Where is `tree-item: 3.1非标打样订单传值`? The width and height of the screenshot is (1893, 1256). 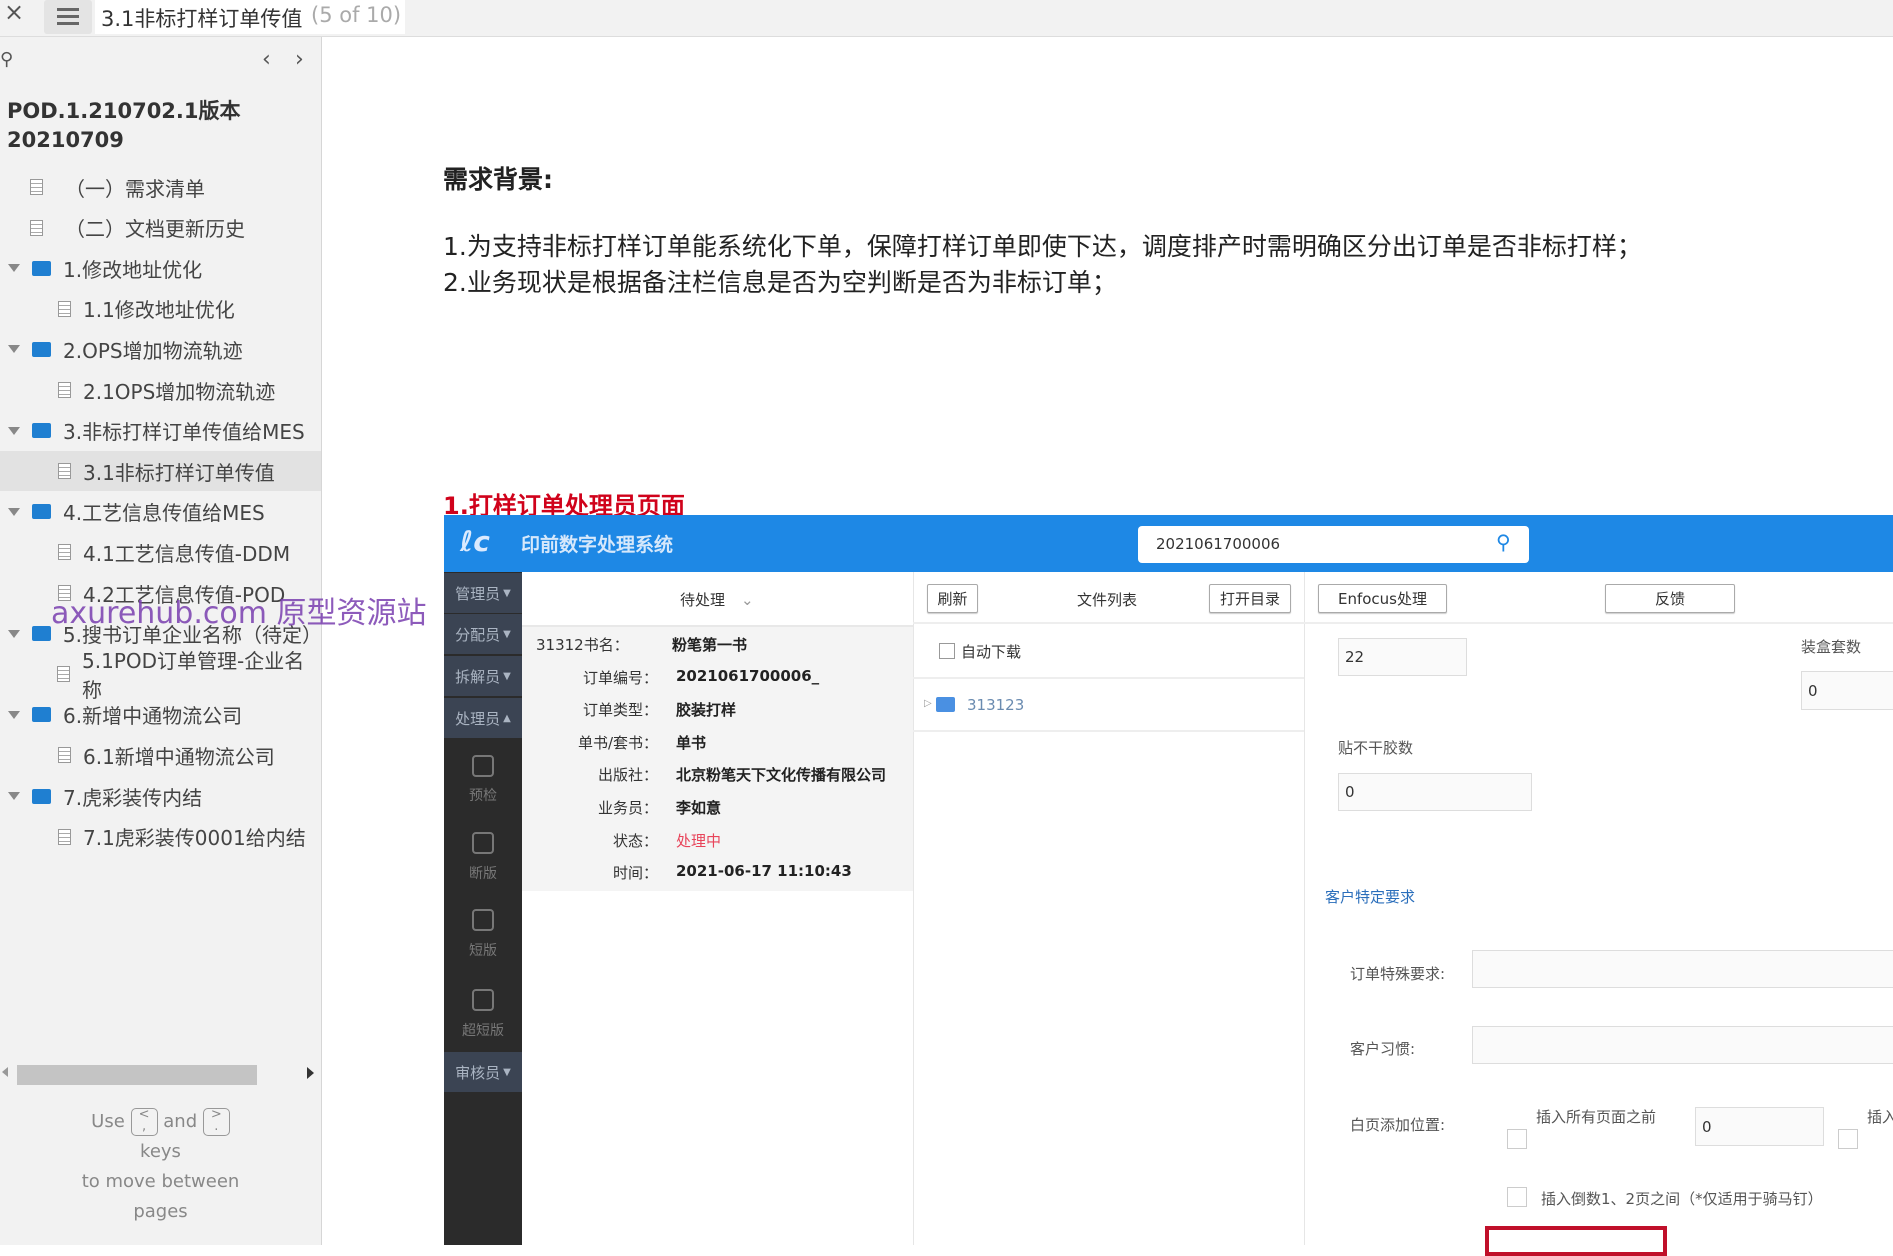 tree-item: 3.1非标打样订单传值 is located at coordinates (160, 471).